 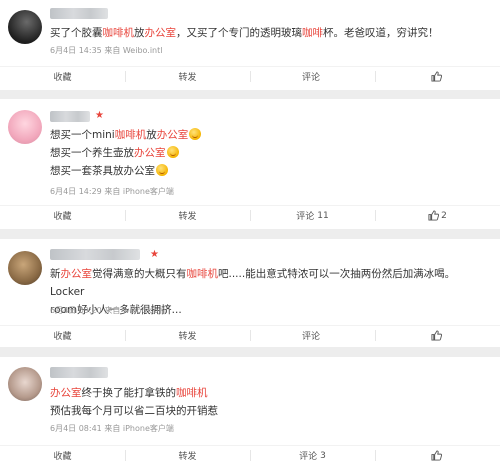 I want to click on post-text-line: 想买一个养生壶放办公室, so click(x=267, y=153).